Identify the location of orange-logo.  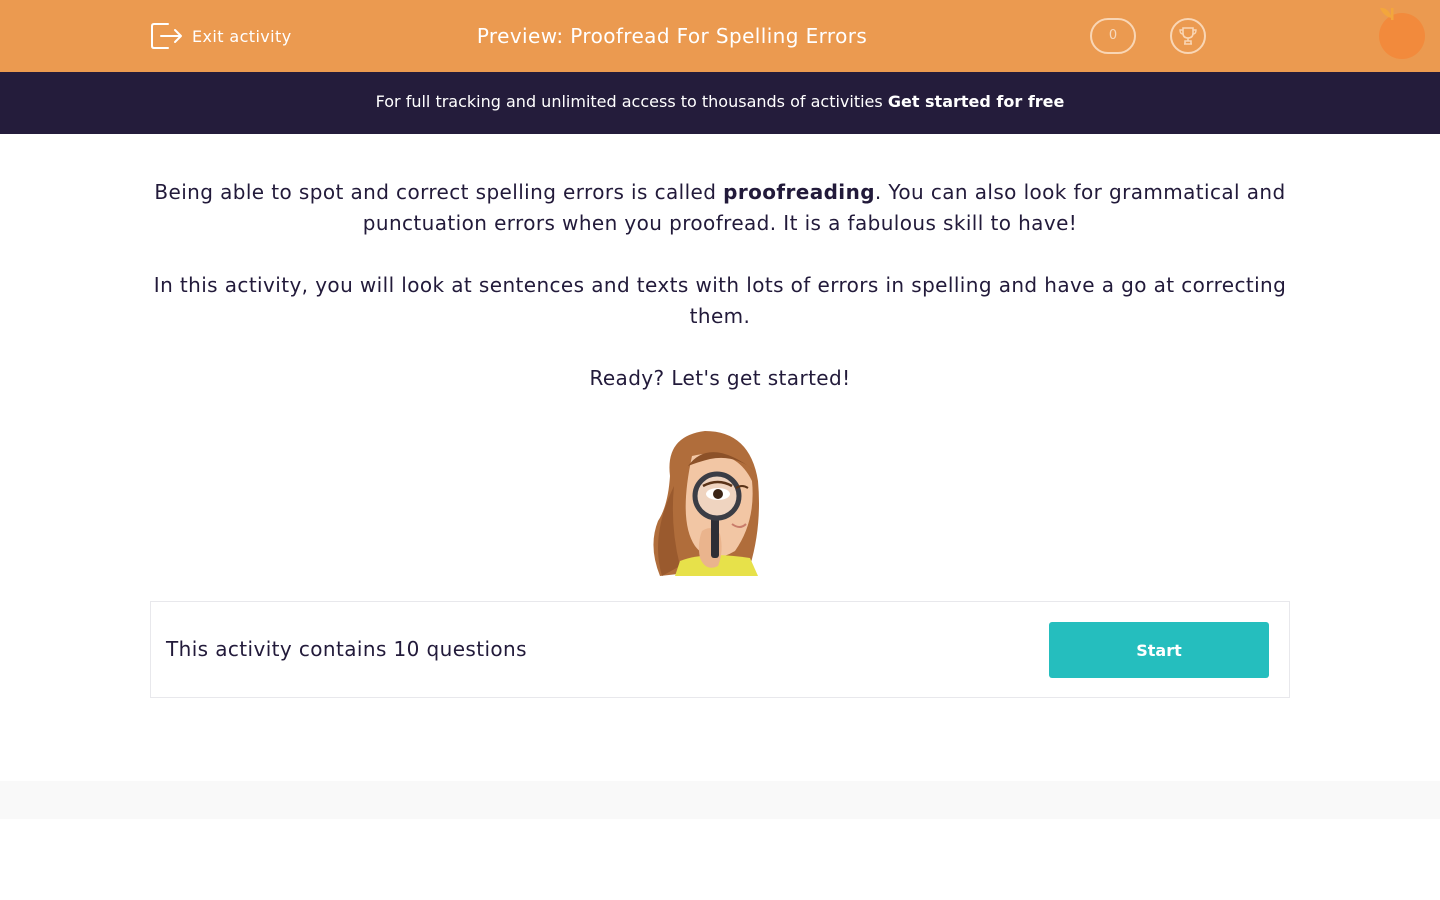
(1402, 33).